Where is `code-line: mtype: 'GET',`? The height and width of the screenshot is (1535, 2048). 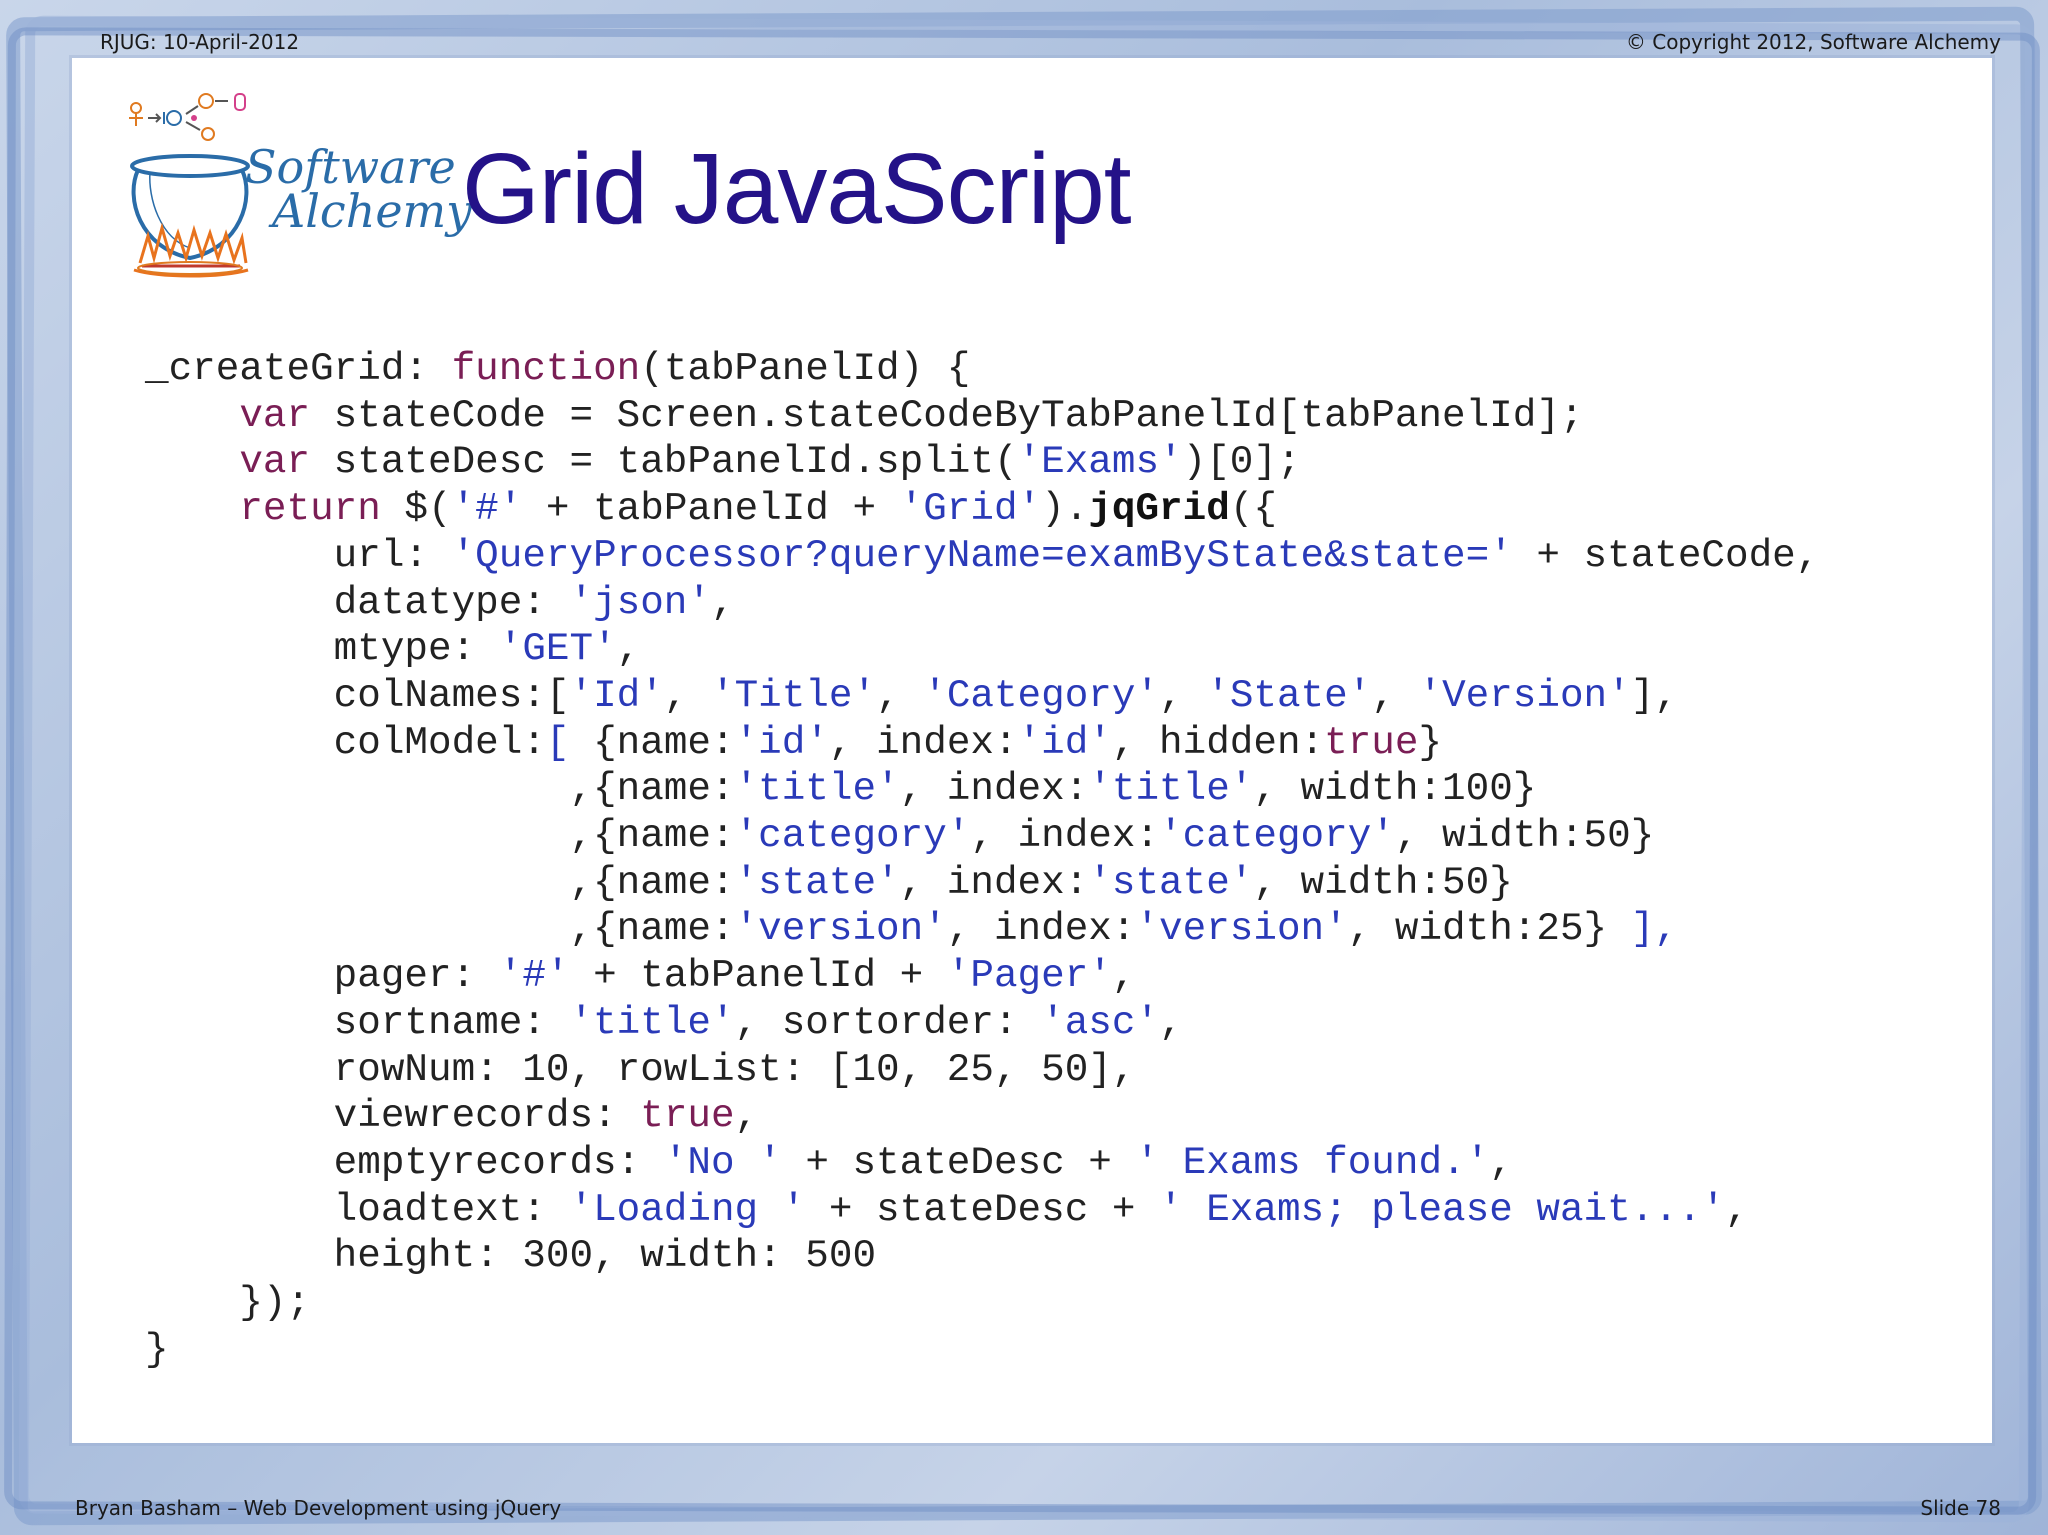
code-line: mtype: 'GET', is located at coordinates (982, 649).